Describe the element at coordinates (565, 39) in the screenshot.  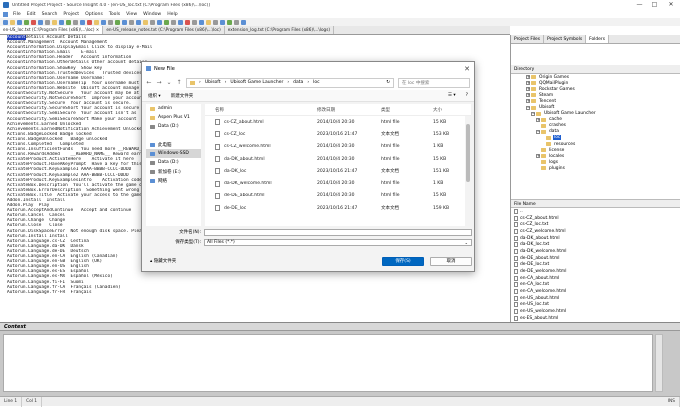
I see `tab-project-symbols: Project Symbols` at that location.